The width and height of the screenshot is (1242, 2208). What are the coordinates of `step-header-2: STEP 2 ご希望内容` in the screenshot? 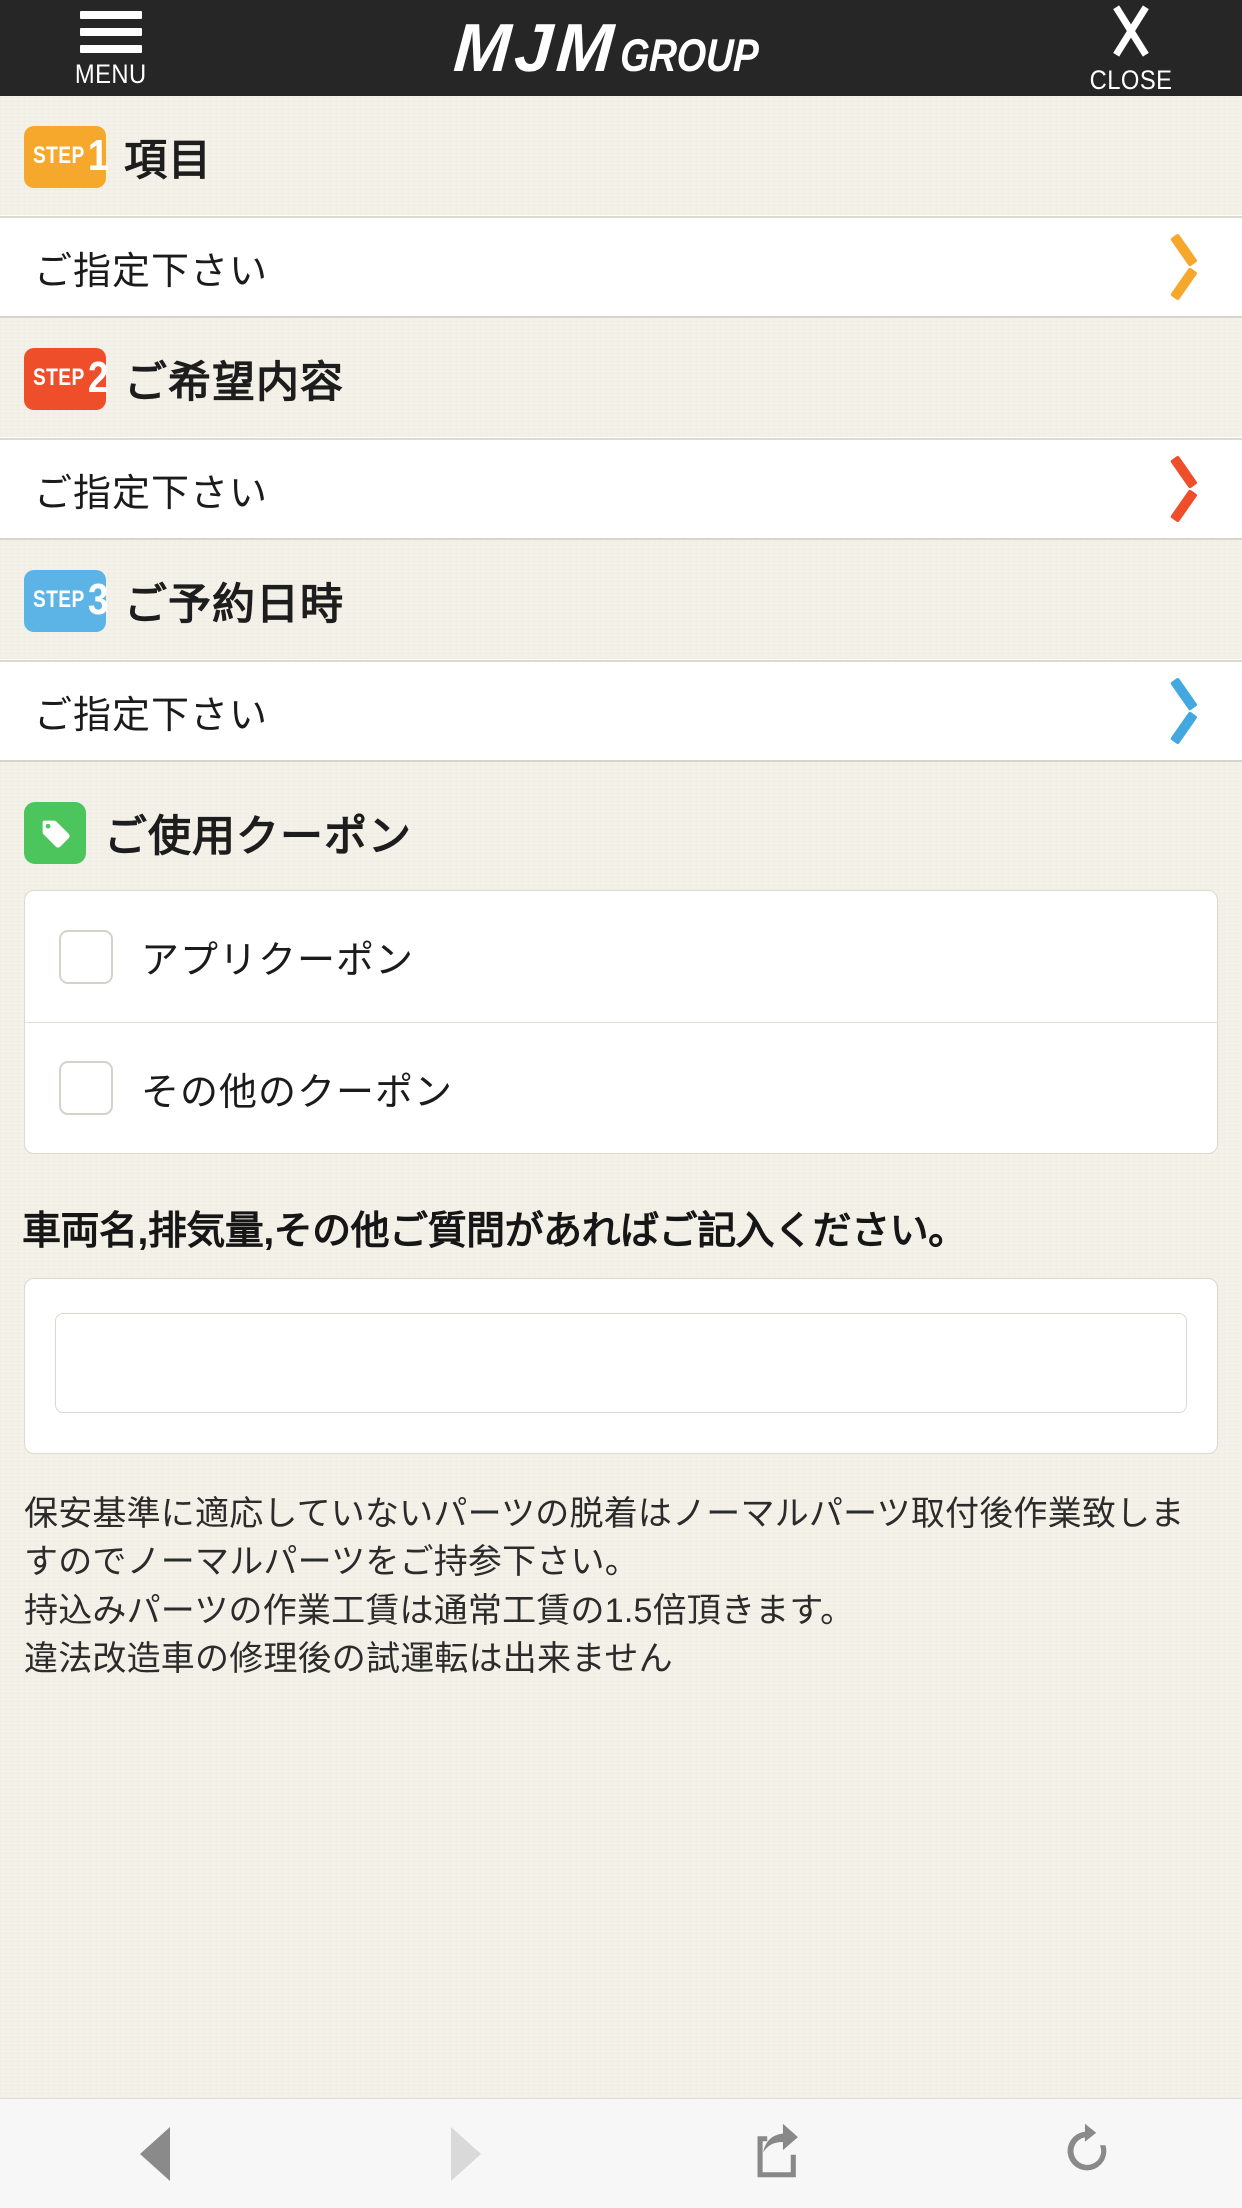 It's located at (621, 379).